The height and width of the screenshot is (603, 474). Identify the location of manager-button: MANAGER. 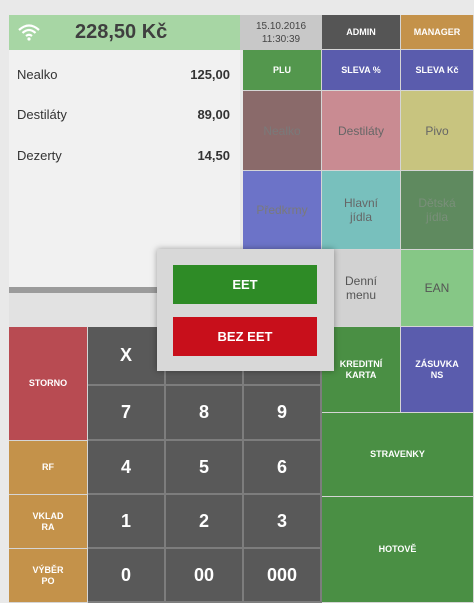
(437, 32).